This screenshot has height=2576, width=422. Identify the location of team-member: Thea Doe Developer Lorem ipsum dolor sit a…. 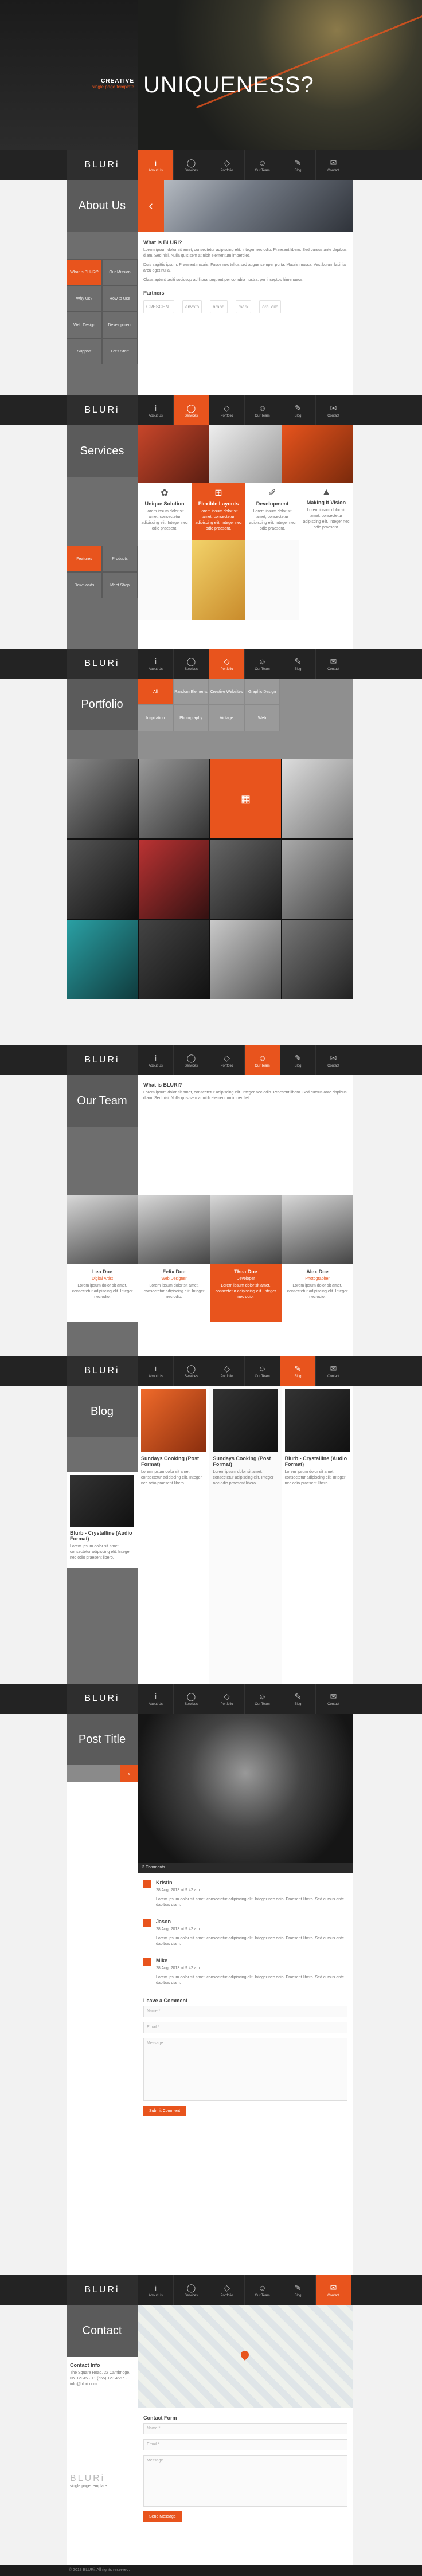
(246, 1258).